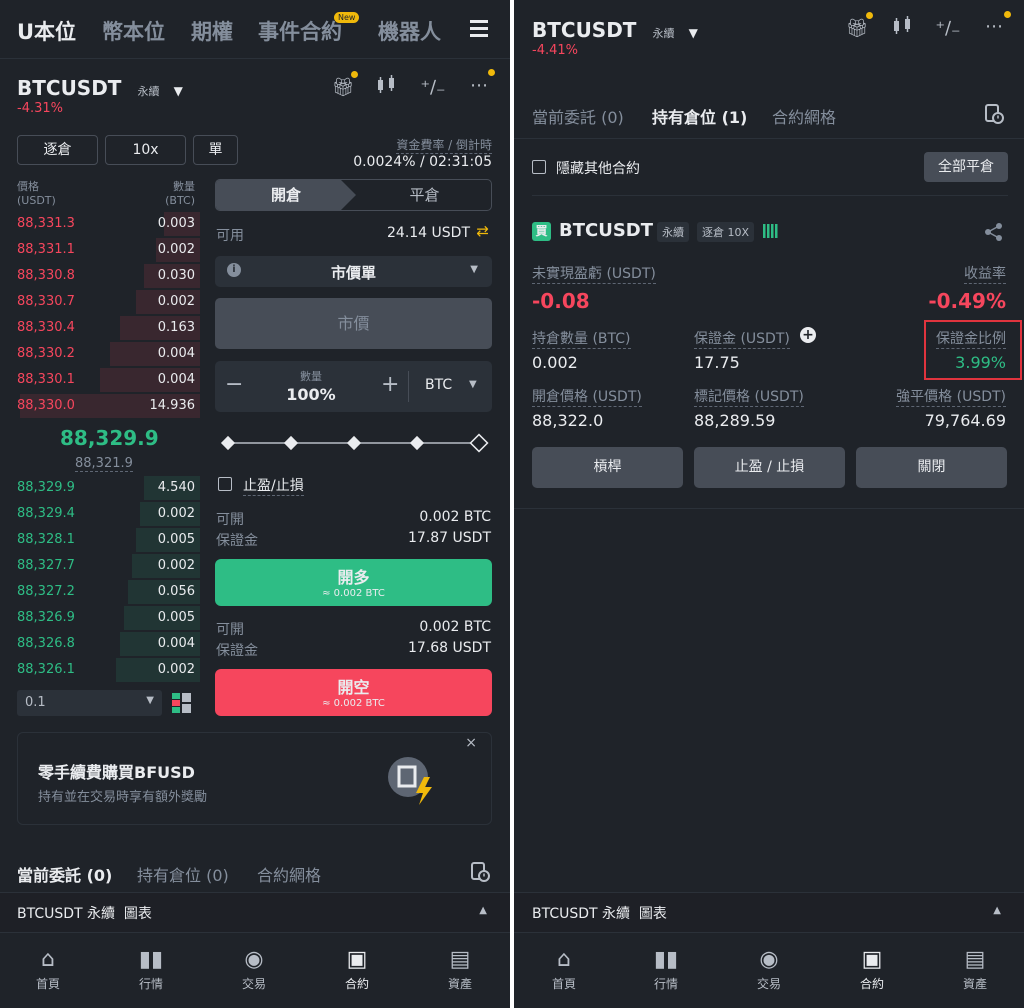 The height and width of the screenshot is (1008, 1024). Describe the element at coordinates (89, 703) in the screenshot. I see `precision-select: 0.1 ▼` at that location.